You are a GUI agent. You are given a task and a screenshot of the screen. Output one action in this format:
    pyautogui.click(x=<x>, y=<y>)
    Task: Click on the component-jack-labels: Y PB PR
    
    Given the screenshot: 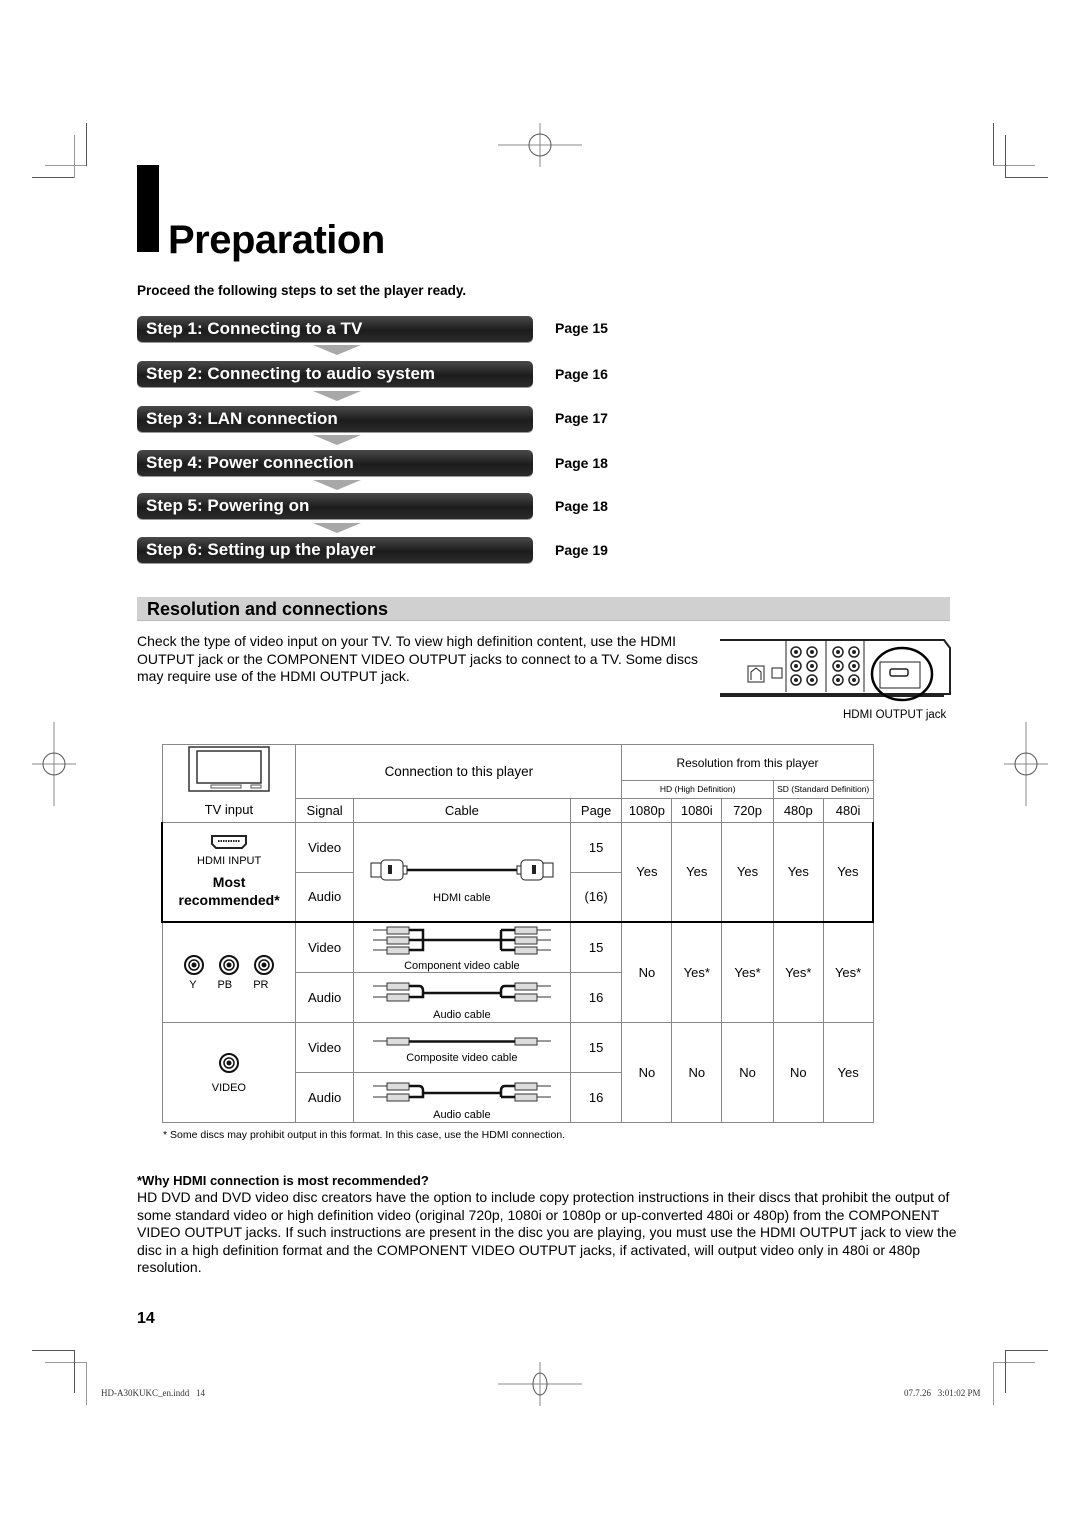 What is the action you would take?
    pyautogui.click(x=229, y=985)
    